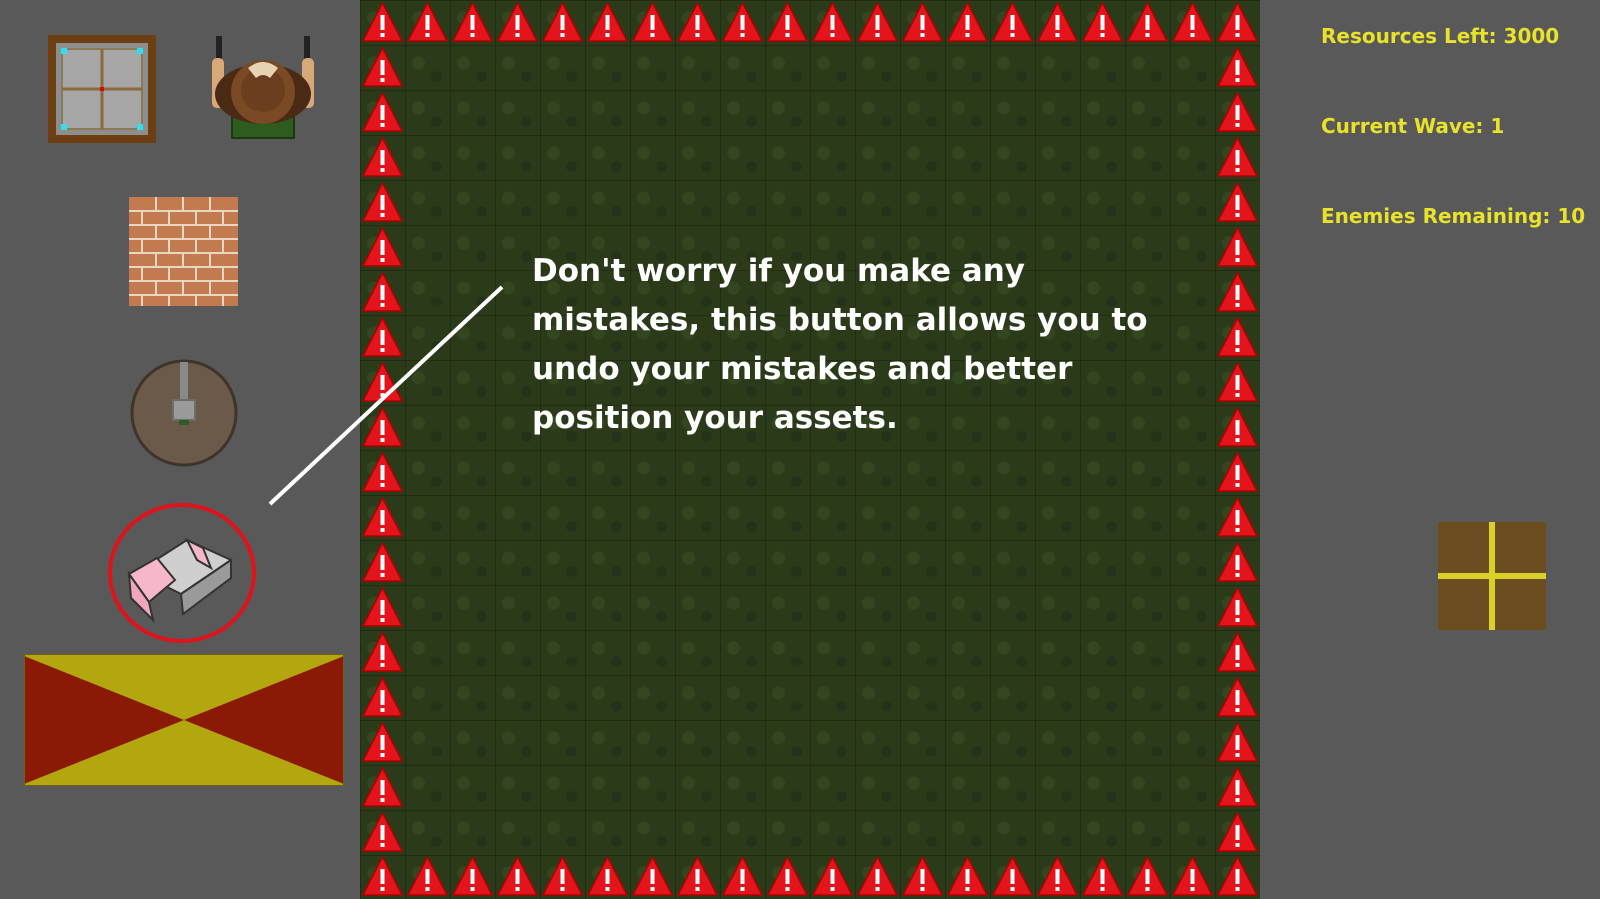 This screenshot has height=899, width=1600. I want to click on brick-wall-icon, so click(183, 251).